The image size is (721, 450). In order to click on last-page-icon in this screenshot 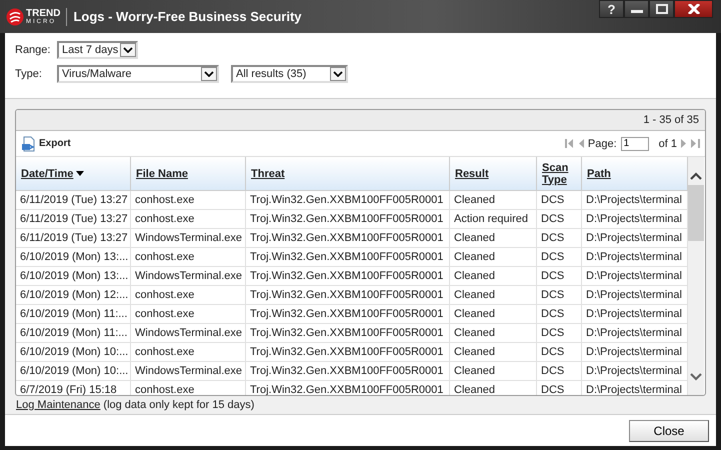, I will do `click(695, 143)`.